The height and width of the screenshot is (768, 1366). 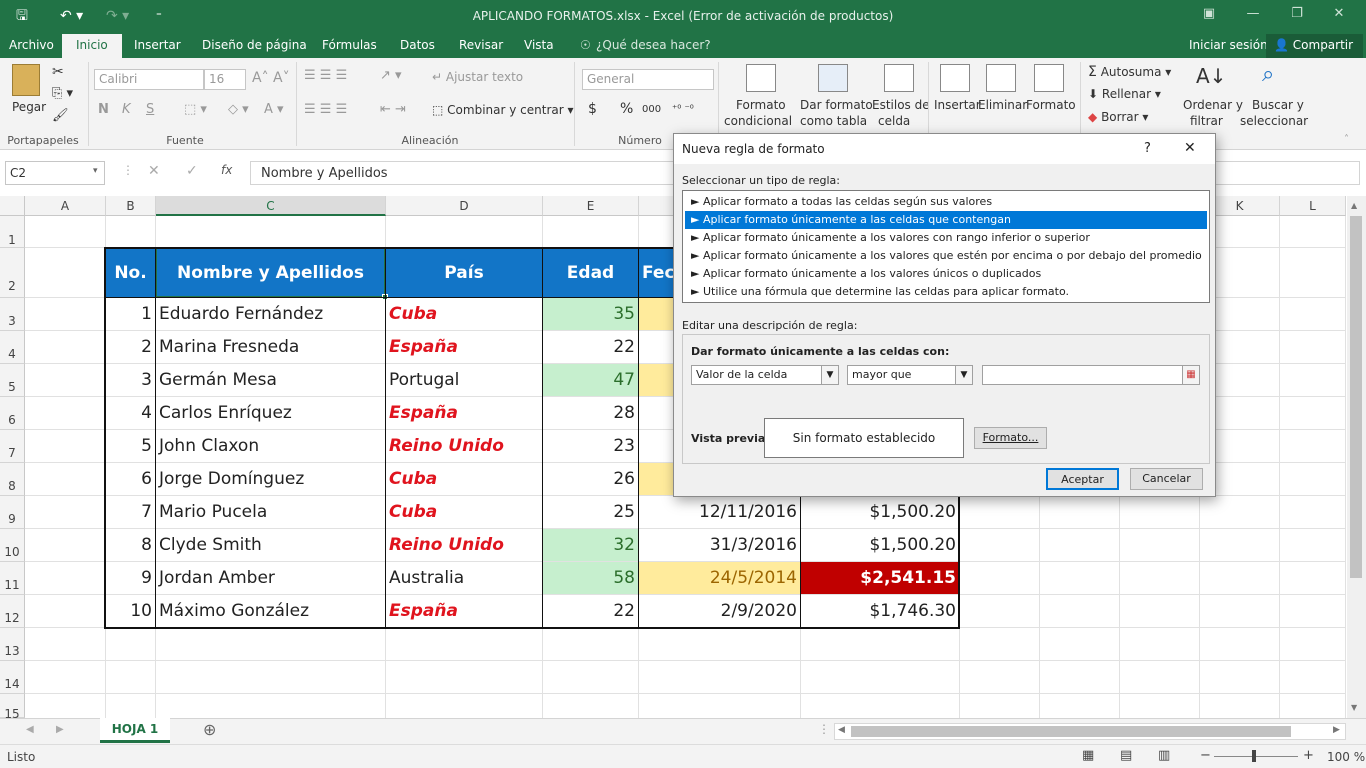 What do you see at coordinates (325, 75) in the screenshot?
I see `align-top-icon: ☰ ☰ ☰` at bounding box center [325, 75].